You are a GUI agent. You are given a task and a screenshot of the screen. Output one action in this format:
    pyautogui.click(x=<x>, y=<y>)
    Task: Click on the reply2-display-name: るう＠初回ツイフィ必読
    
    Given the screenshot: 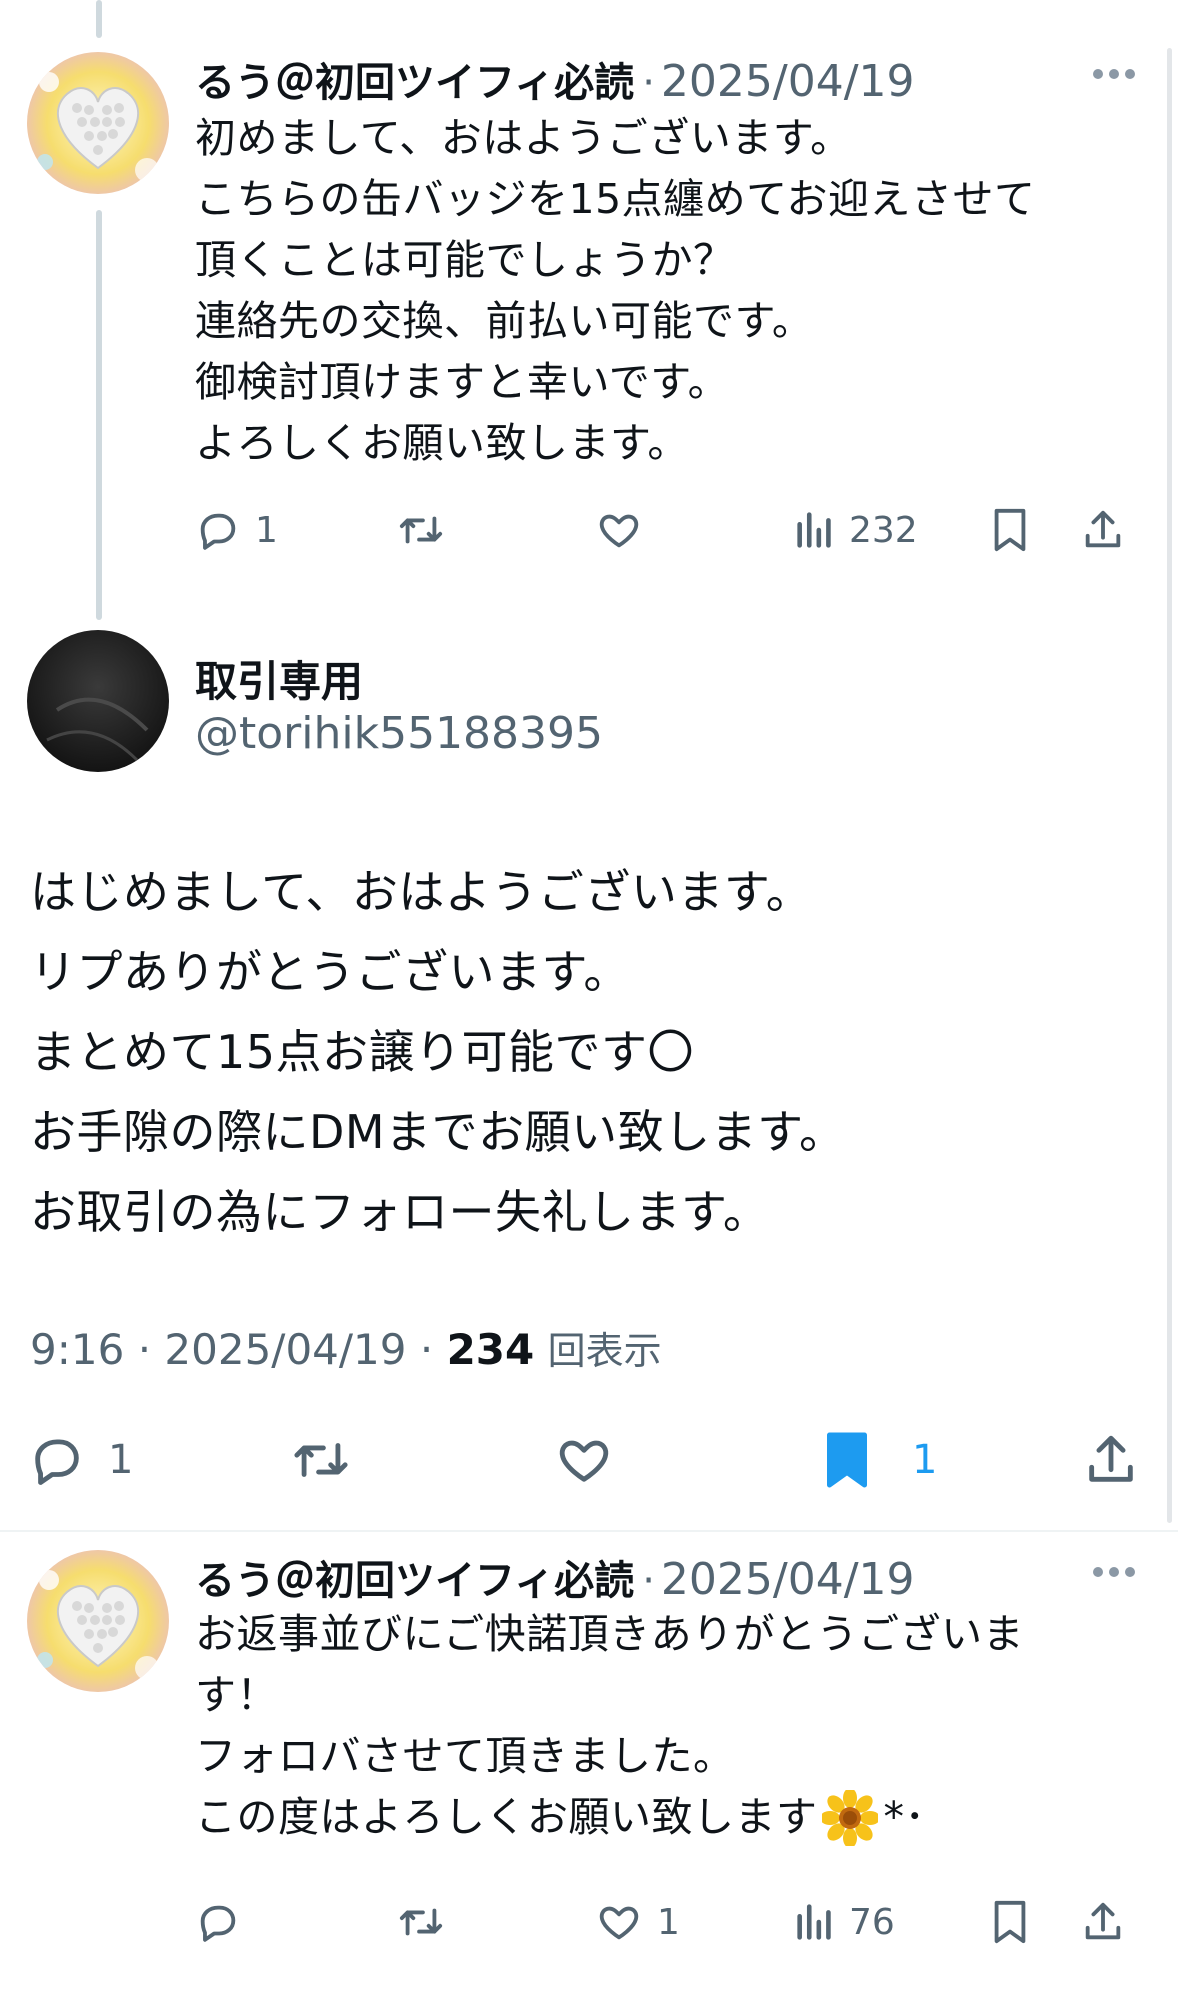 What is the action you would take?
    pyautogui.click(x=414, y=1577)
    